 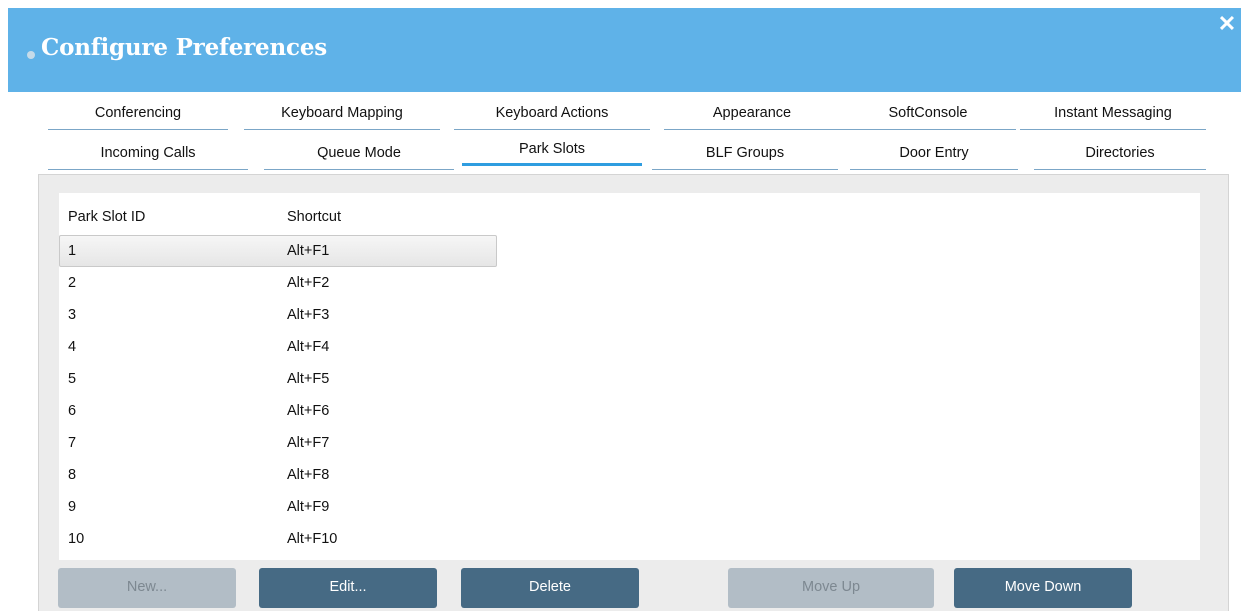 What do you see at coordinates (308, 315) in the screenshot?
I see `shortcut-cell: Alt+F3` at bounding box center [308, 315].